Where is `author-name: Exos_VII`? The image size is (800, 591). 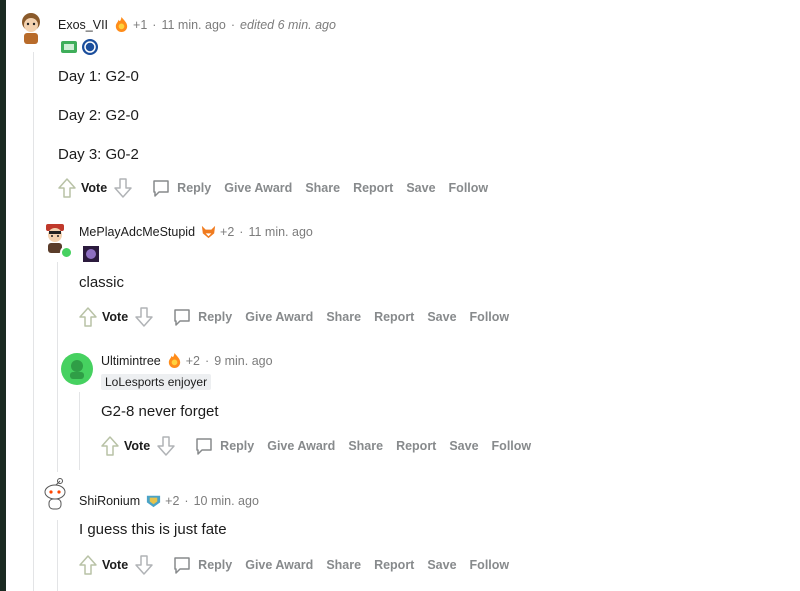
author-name: Exos_VII is located at coordinates (83, 25).